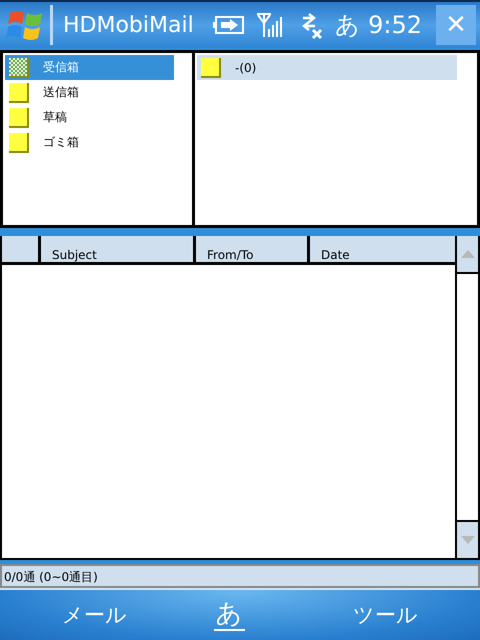  I want to click on window-title: HDMobiMail, so click(129, 25).